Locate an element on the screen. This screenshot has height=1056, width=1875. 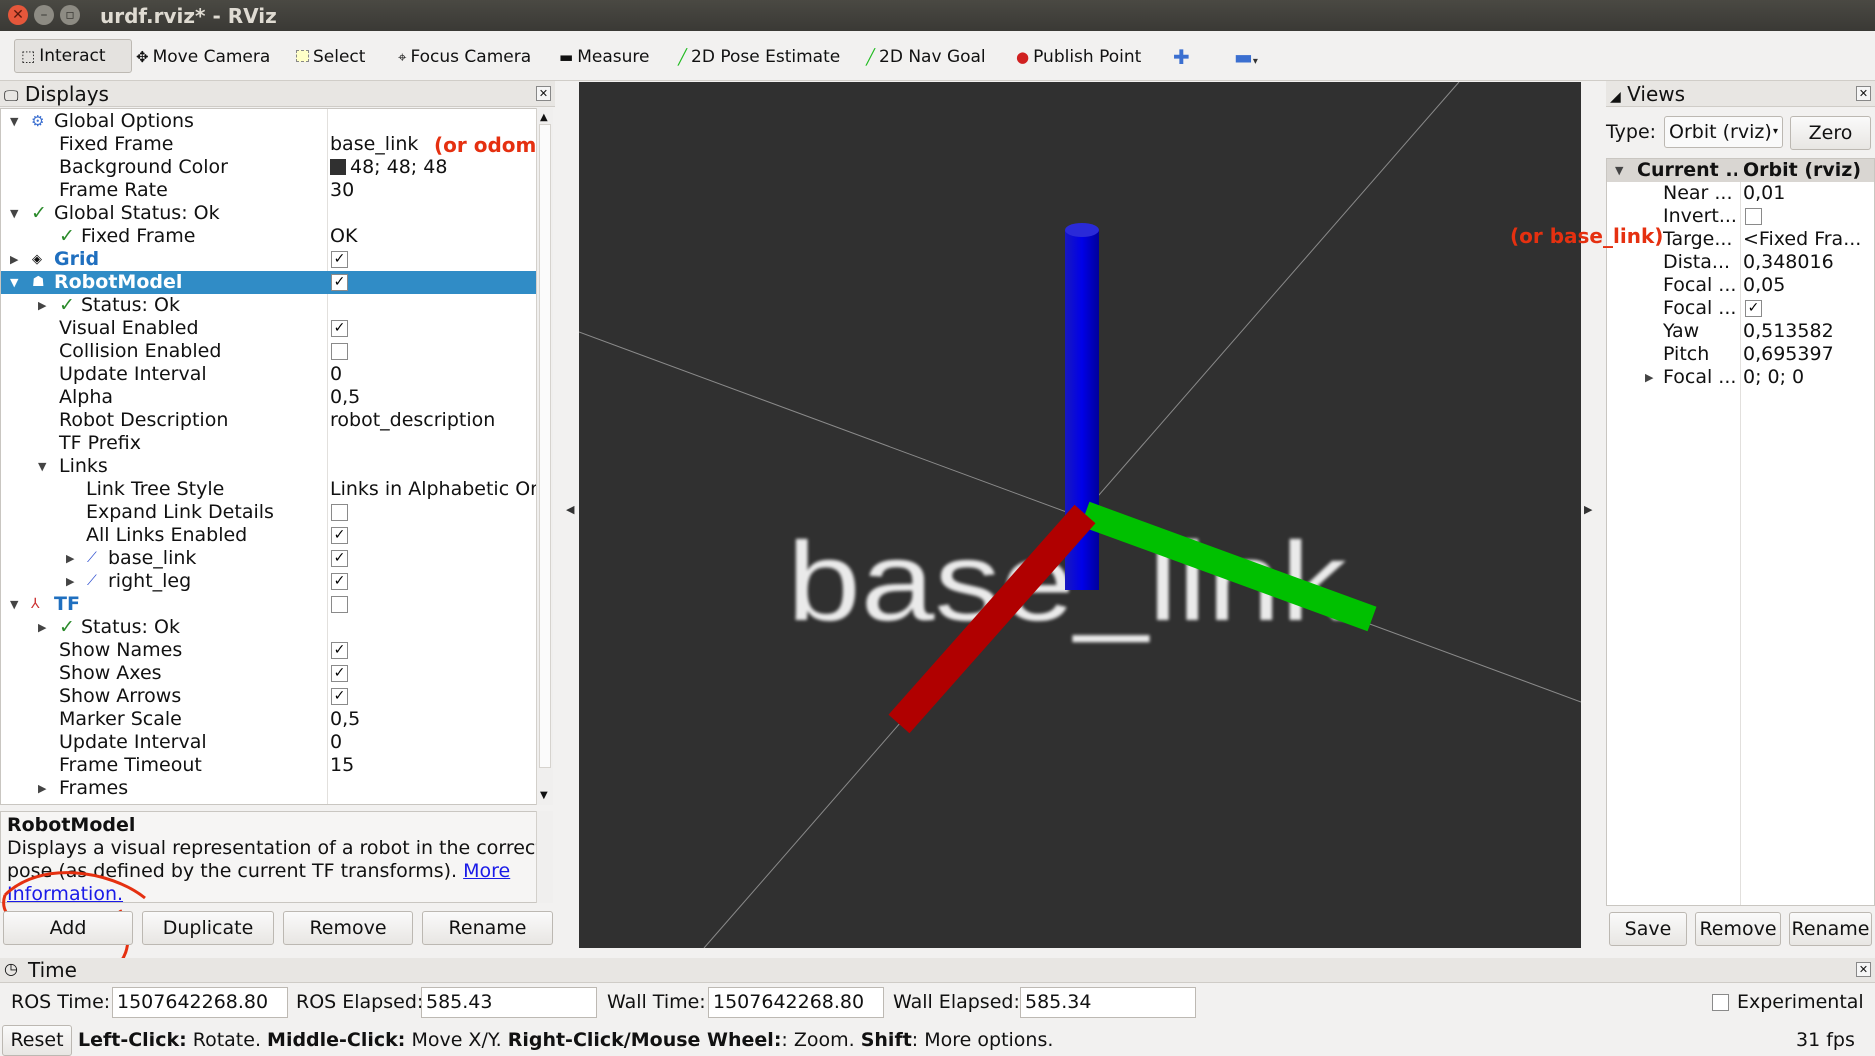
tree-row-show-names: Show Names ✓ is located at coordinates (268, 650).